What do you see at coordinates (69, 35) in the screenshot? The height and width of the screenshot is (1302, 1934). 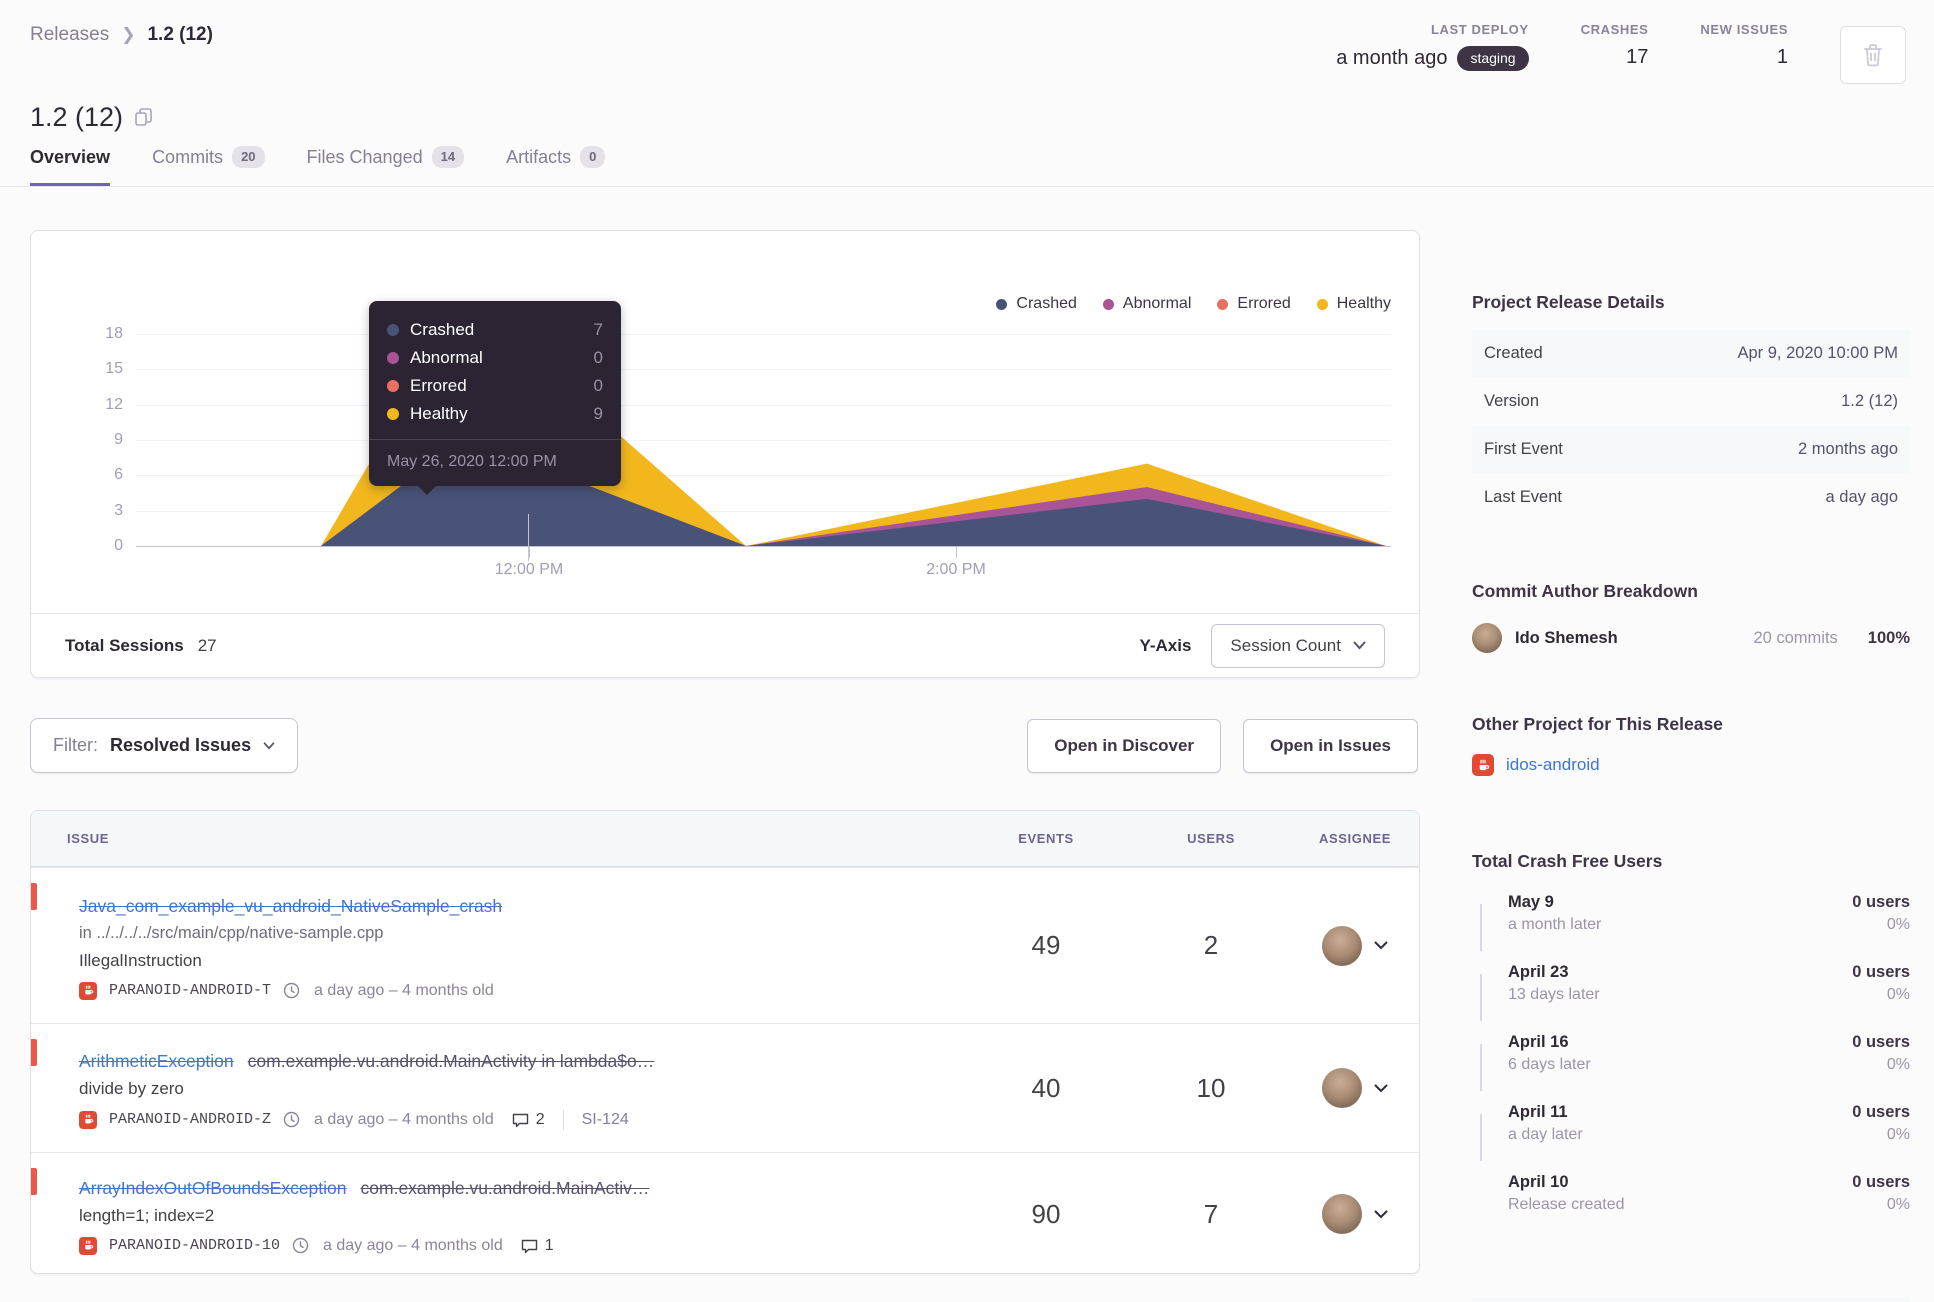 I see `breadcrumb-releases-link: Releases` at bounding box center [69, 35].